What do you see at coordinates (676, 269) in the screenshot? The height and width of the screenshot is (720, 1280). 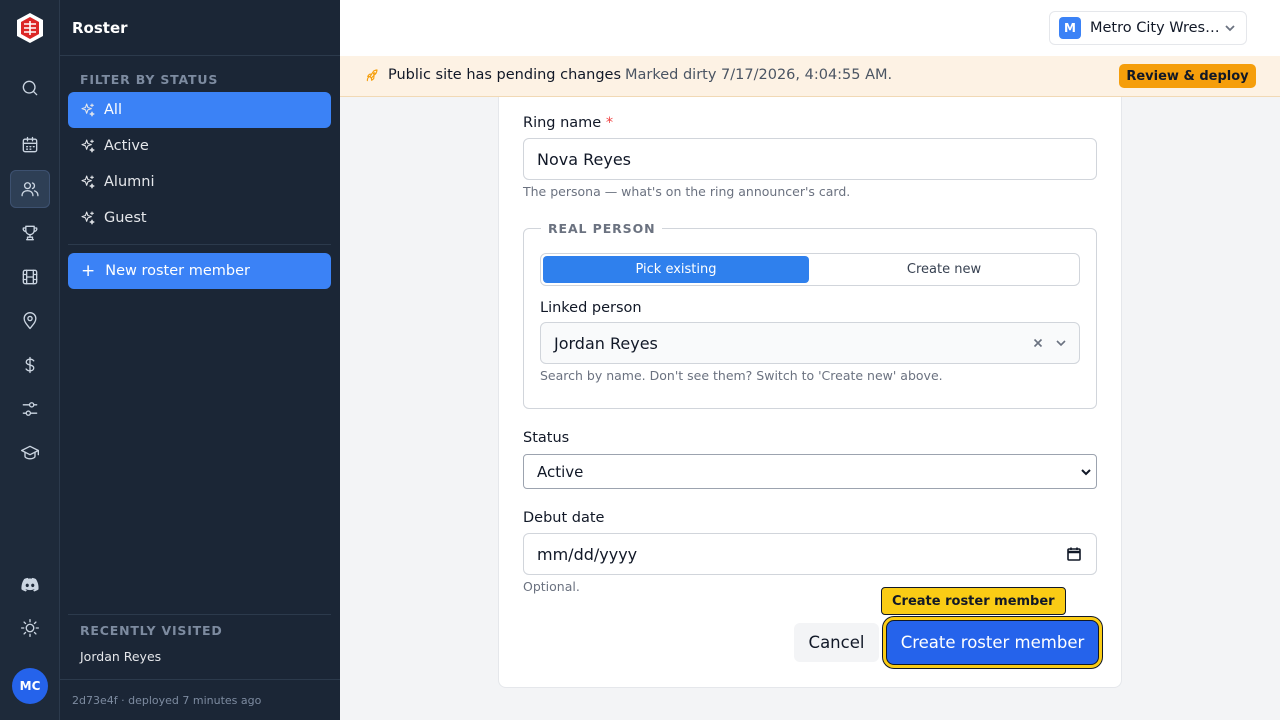 I see `tab-pick-existing: Pick existing` at bounding box center [676, 269].